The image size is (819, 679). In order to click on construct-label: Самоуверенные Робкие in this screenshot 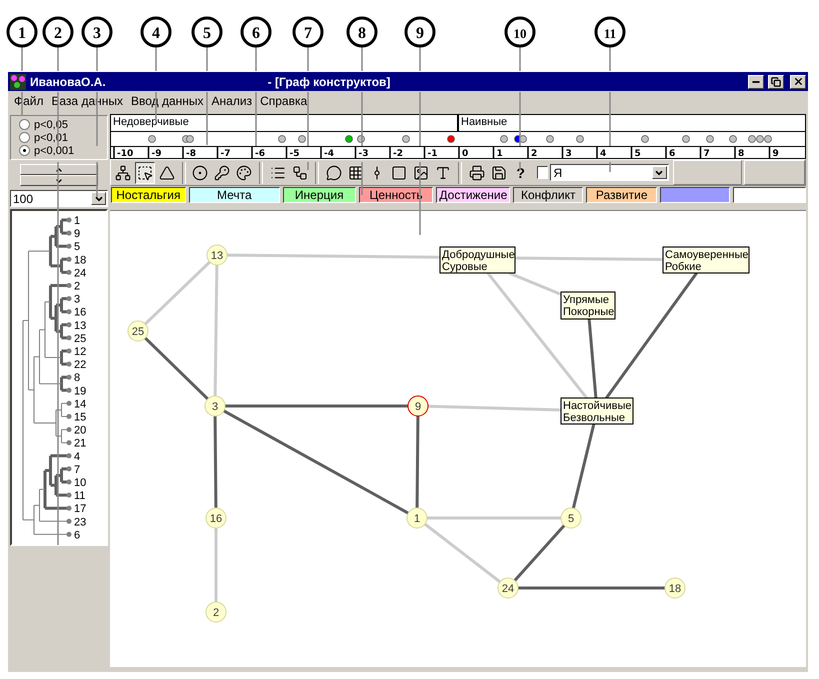, I will do `click(706, 260)`.